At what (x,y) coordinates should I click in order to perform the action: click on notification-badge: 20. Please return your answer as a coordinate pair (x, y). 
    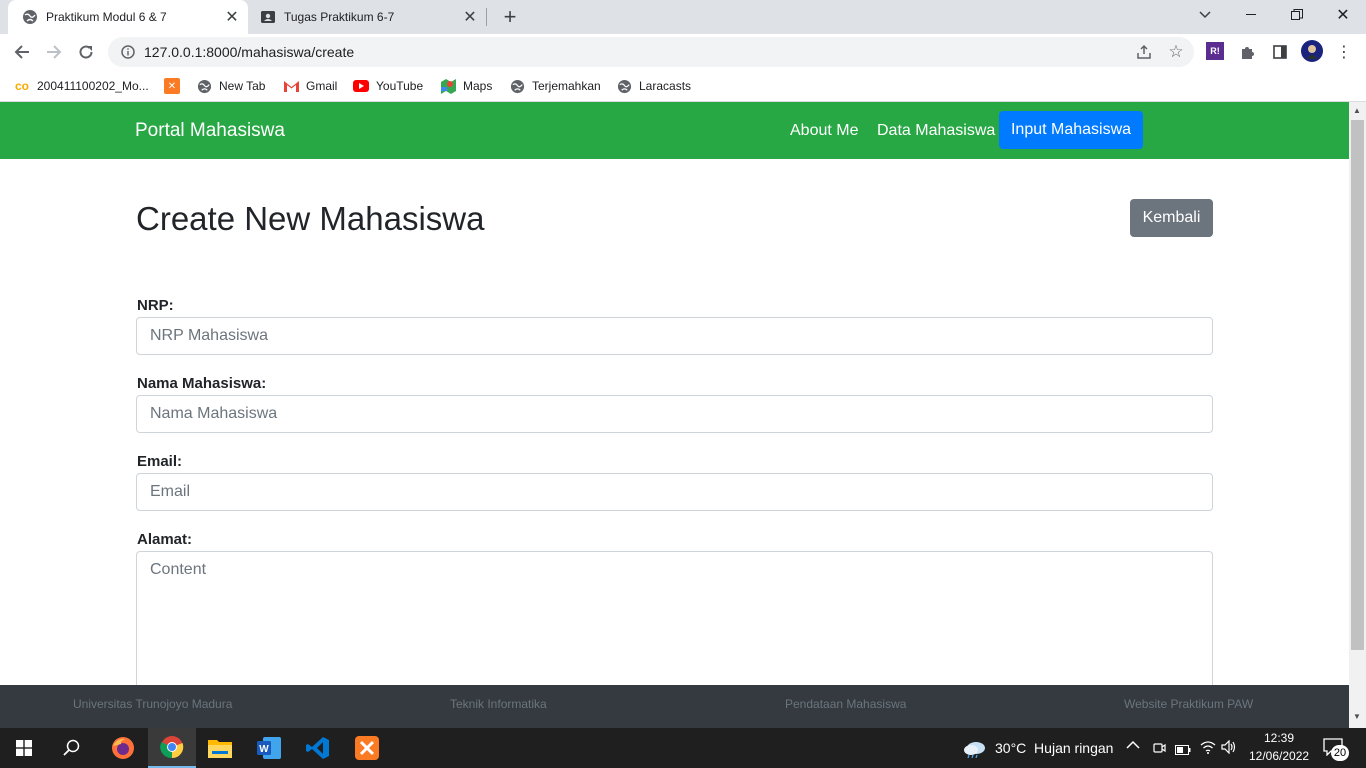
    Looking at the image, I should click on (1340, 753).